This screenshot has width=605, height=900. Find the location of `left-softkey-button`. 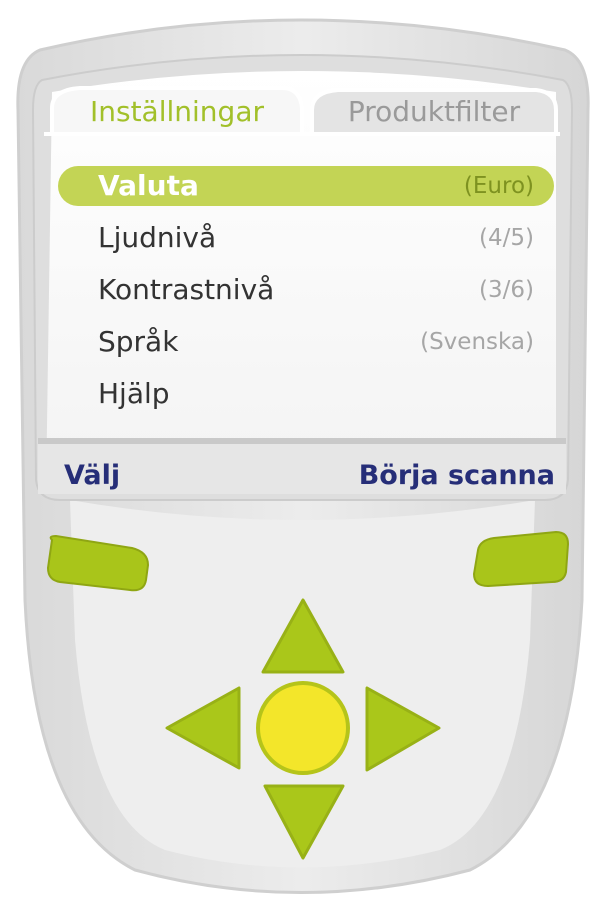

left-softkey-button is located at coordinates (98, 563).